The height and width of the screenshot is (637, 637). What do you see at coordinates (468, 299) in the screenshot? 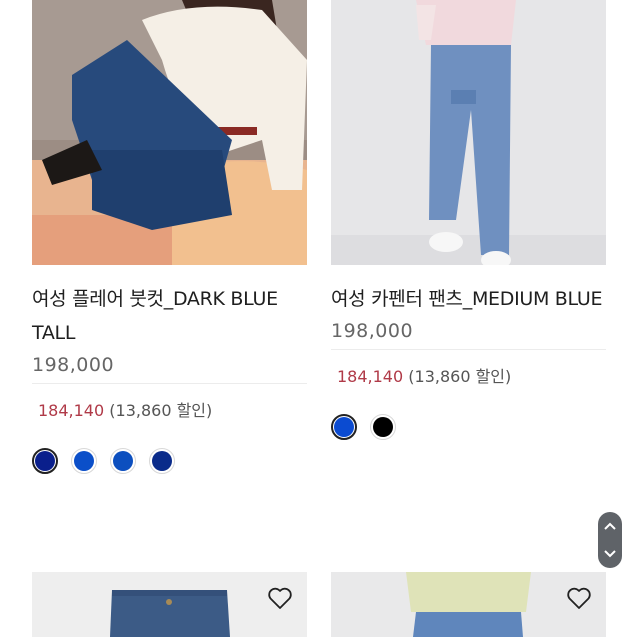
I see `product-name: 여성 카펜터 팬츠_MEDIUM BLUE` at bounding box center [468, 299].